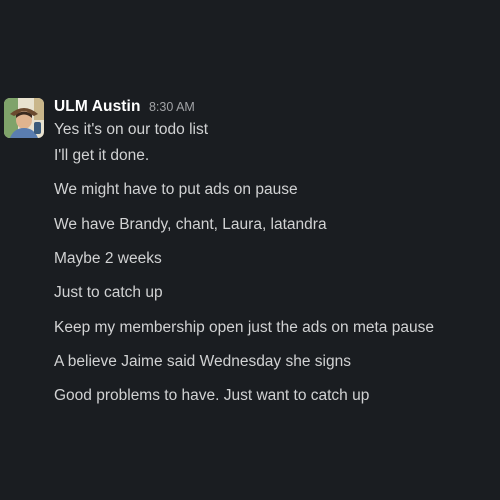  Describe the element at coordinates (108, 292) in the screenshot. I see `message-line: Just to catch up` at that location.